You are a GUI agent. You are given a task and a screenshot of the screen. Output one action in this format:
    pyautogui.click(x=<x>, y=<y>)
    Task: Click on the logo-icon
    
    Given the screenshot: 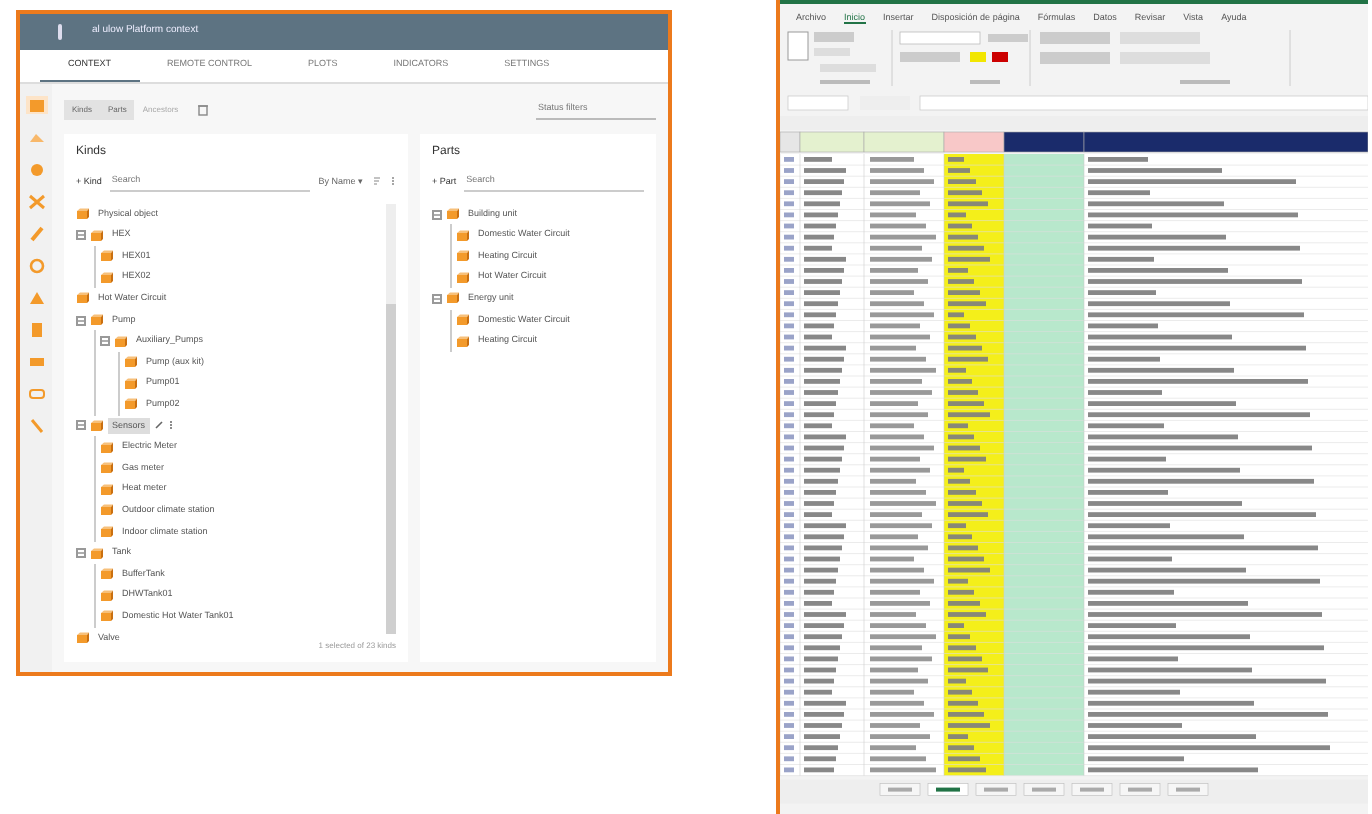 What is the action you would take?
    pyautogui.click(x=60, y=32)
    